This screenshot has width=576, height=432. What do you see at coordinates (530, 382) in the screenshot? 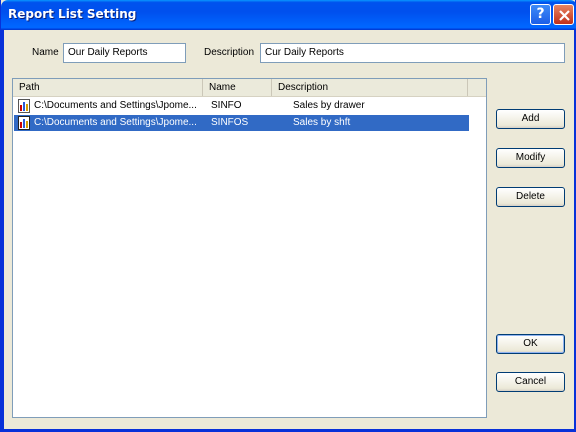
I see `cancel-button: Cancel` at bounding box center [530, 382].